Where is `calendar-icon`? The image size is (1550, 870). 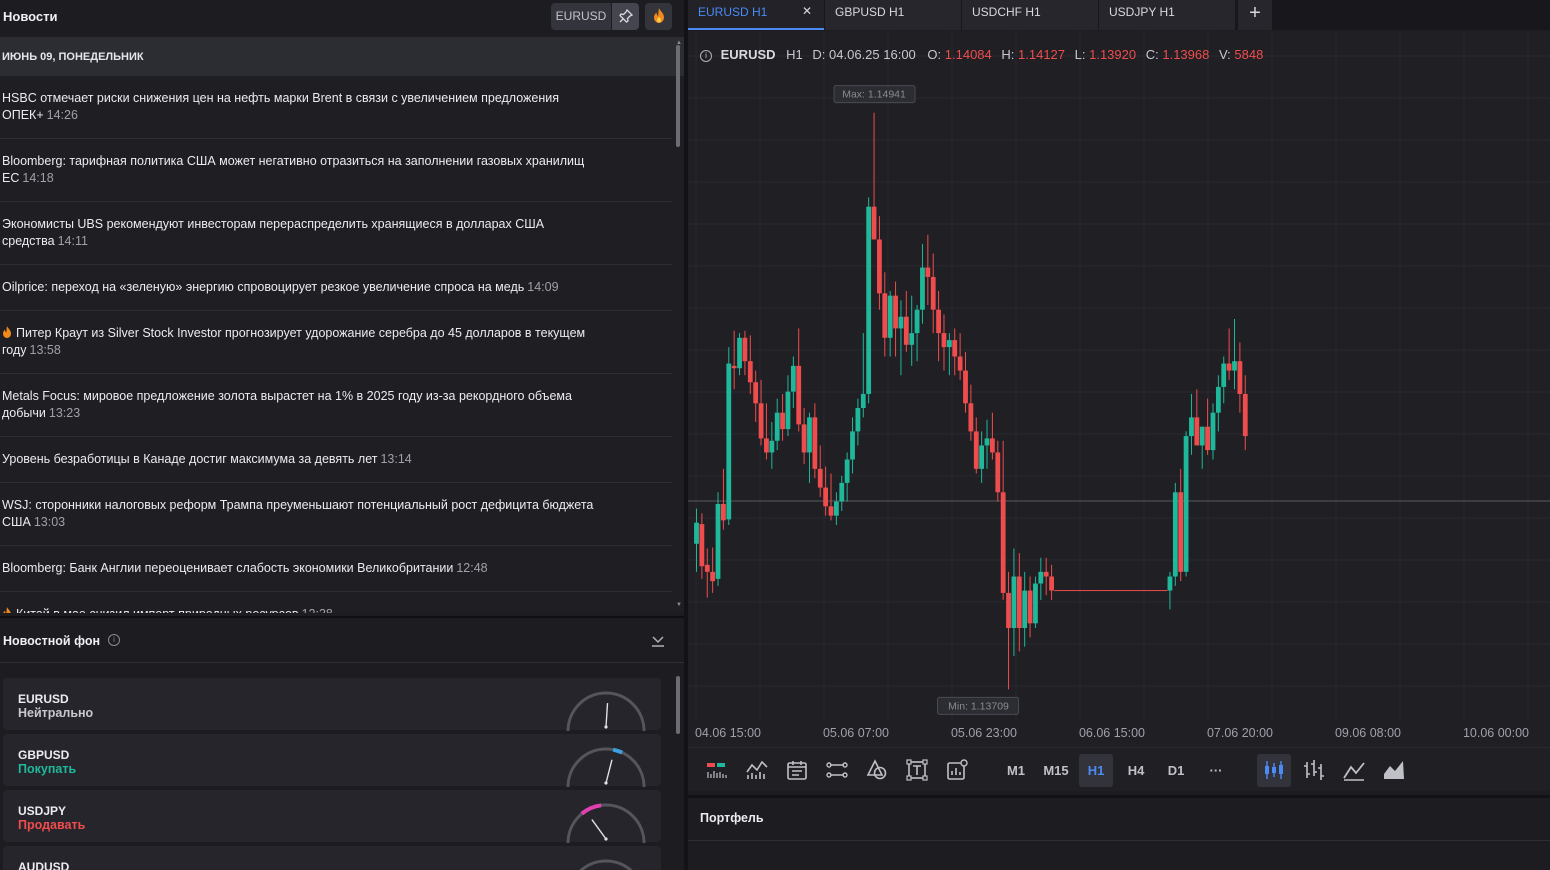
calendar-icon is located at coordinates (797, 770).